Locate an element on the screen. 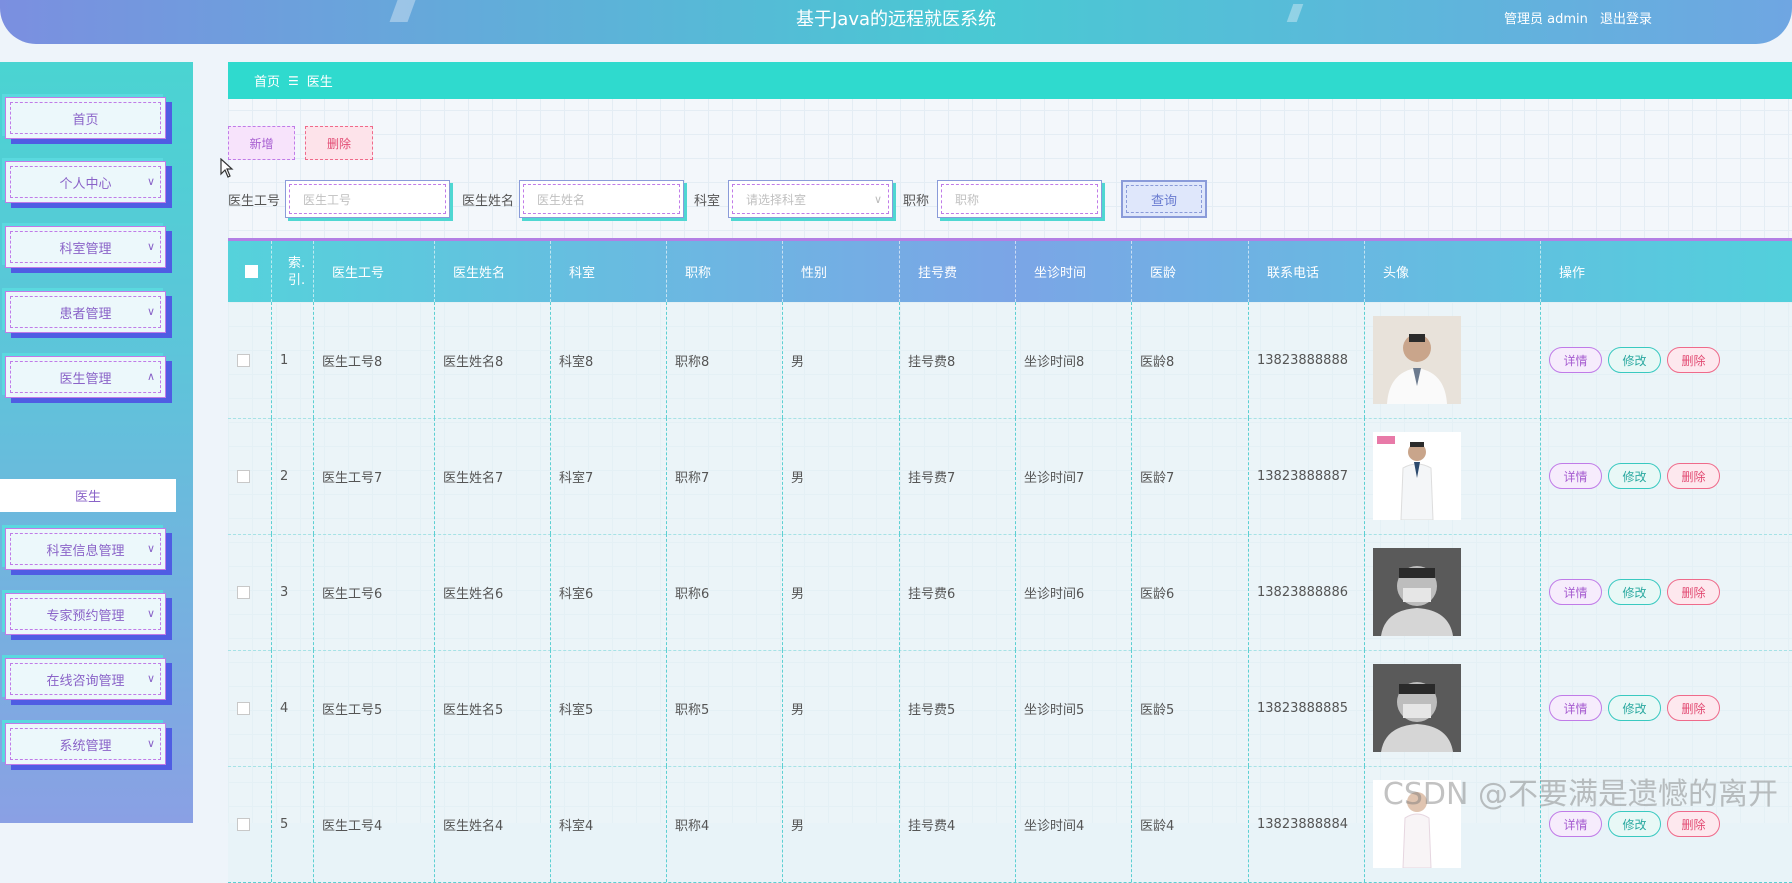  header-select-all is located at coordinates (250, 271).